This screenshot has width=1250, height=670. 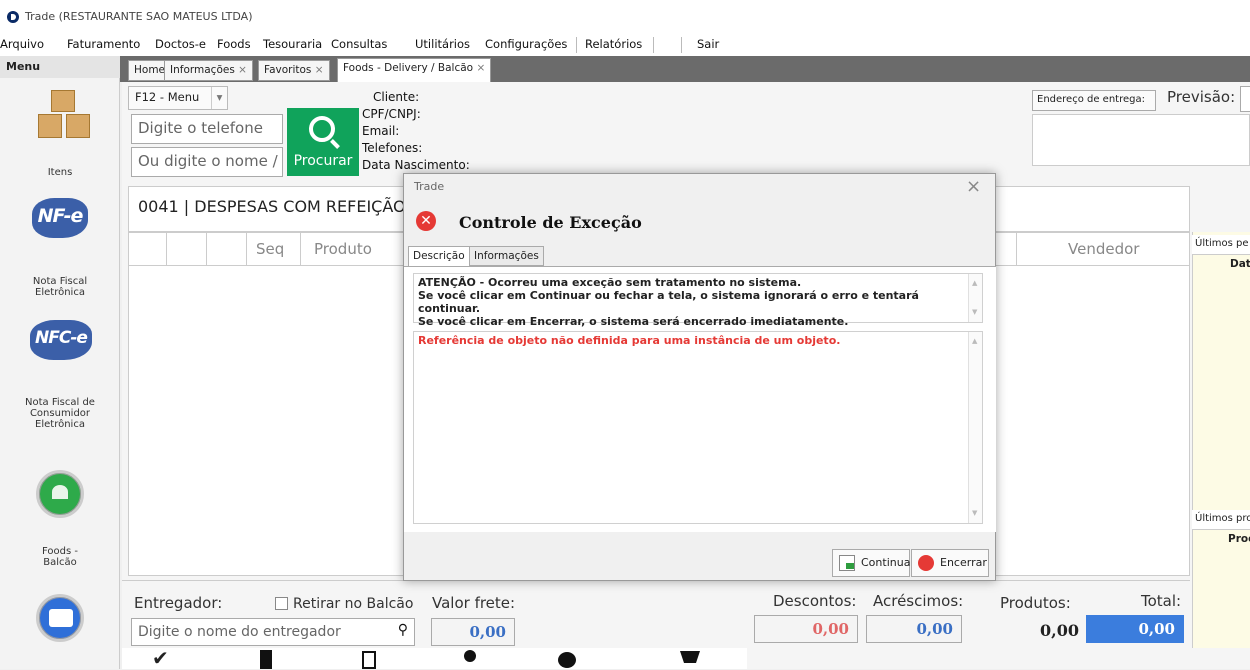 I want to click on print-icon, so click(x=369, y=660).